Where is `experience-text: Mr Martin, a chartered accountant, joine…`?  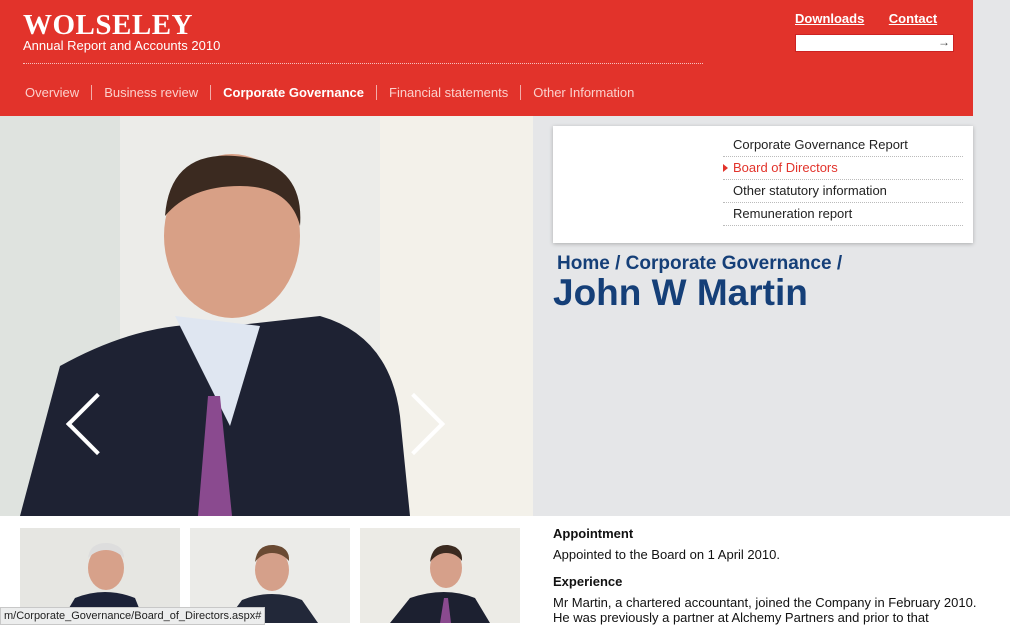
experience-text: Mr Martin, a chartered accountant, joine… is located at coordinates (765, 610).